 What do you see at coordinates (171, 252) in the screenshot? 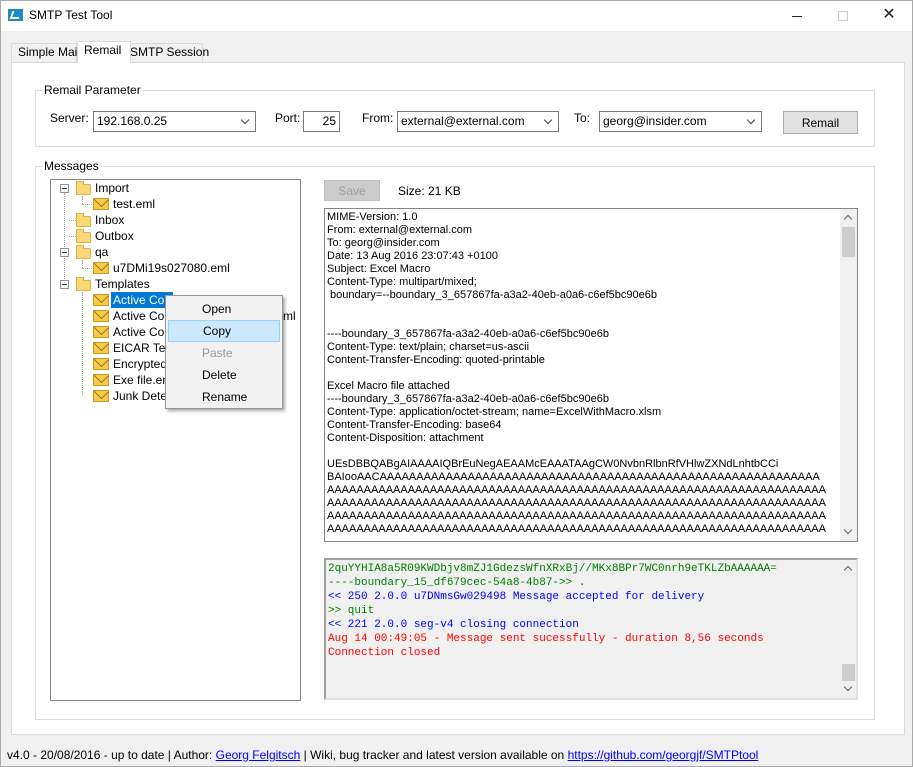
I see `tree-folder-qa: qa` at bounding box center [171, 252].